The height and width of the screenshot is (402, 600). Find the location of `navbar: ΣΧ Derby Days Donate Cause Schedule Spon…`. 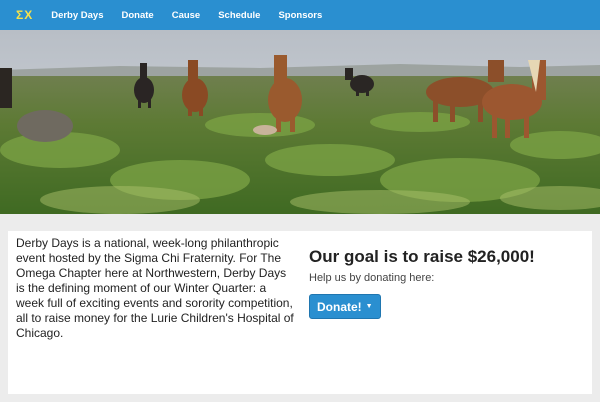

navbar: ΣΧ Derby Days Donate Cause Schedule Spon… is located at coordinates (300, 15).